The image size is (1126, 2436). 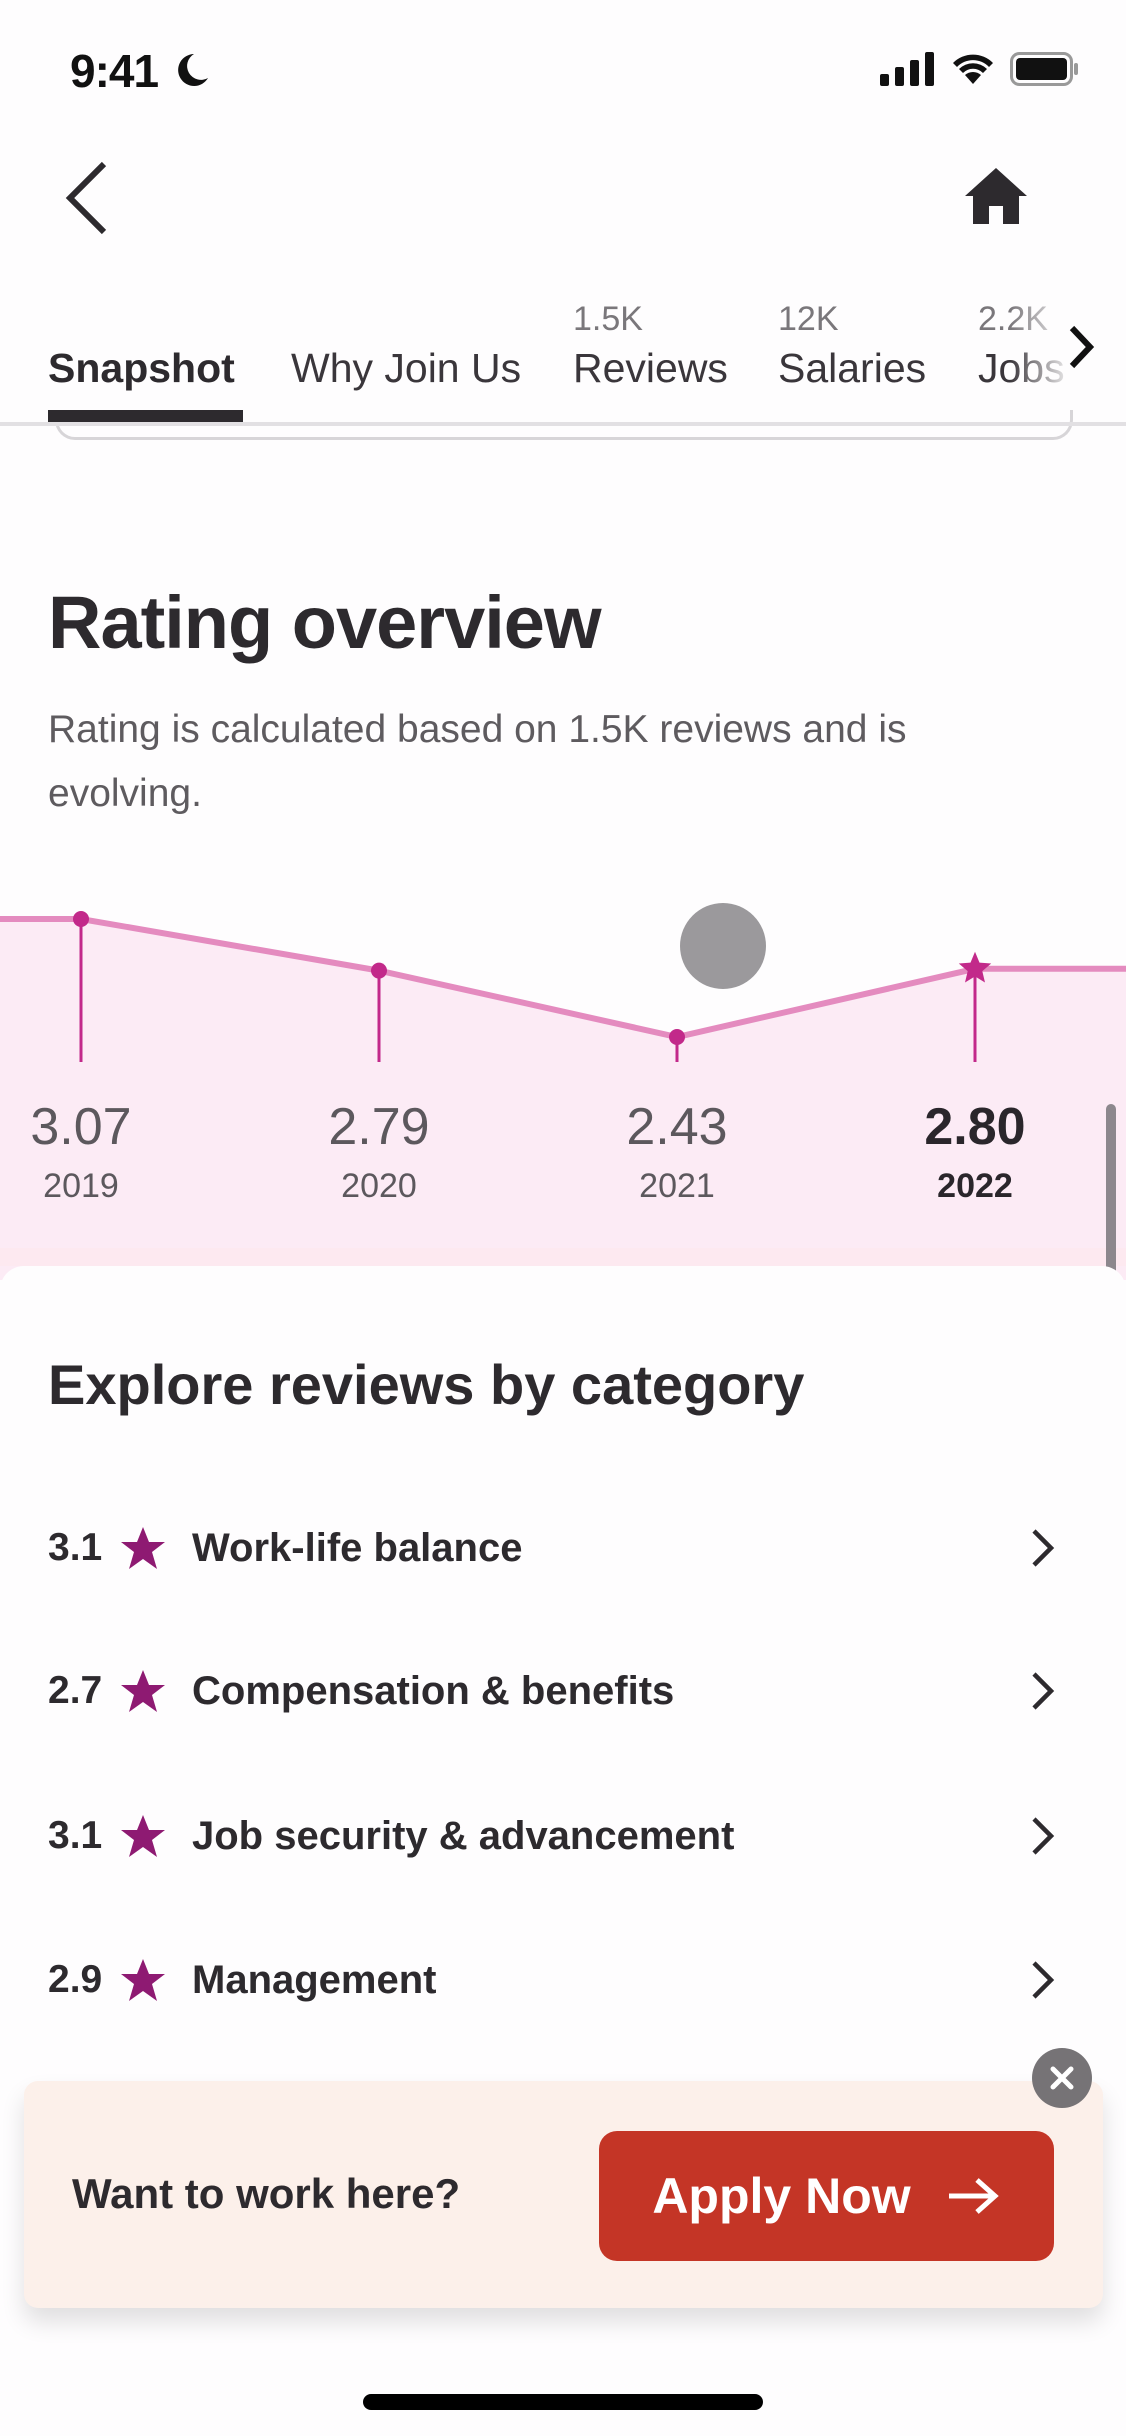 I want to click on chart-value-label: 2.79, so click(x=379, y=1127).